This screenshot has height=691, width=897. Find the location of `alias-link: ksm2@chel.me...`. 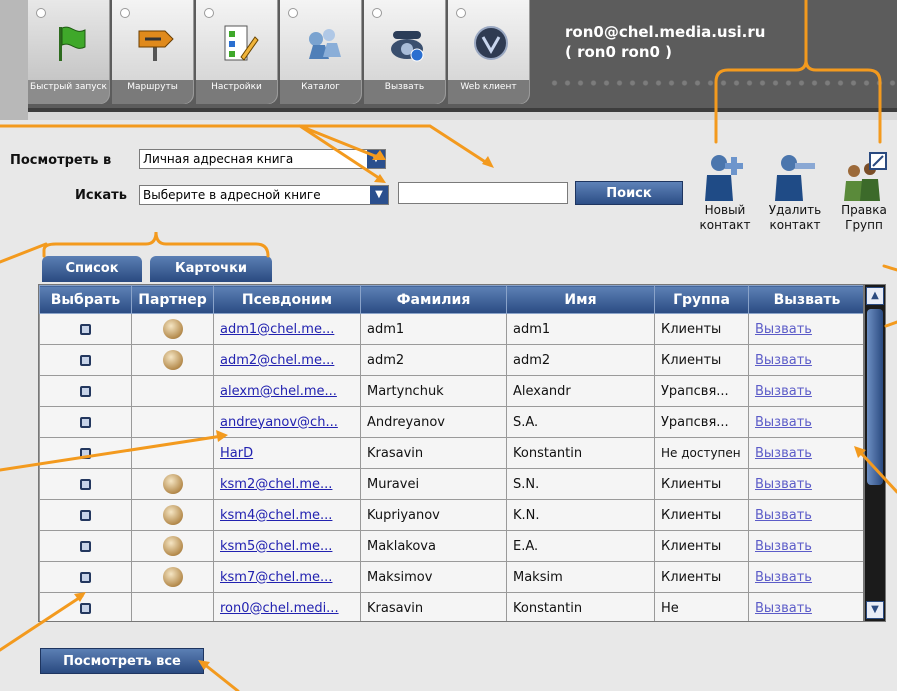

alias-link: ksm2@chel.me... is located at coordinates (276, 484).